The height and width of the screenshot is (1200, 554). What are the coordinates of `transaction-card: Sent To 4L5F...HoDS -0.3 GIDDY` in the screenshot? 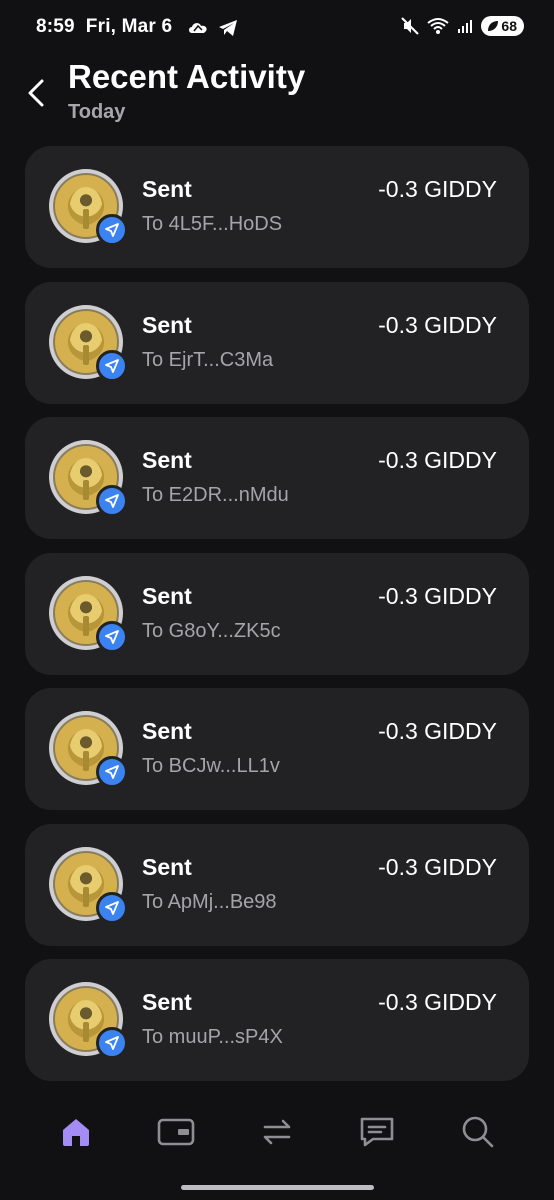 It's located at (277, 207).